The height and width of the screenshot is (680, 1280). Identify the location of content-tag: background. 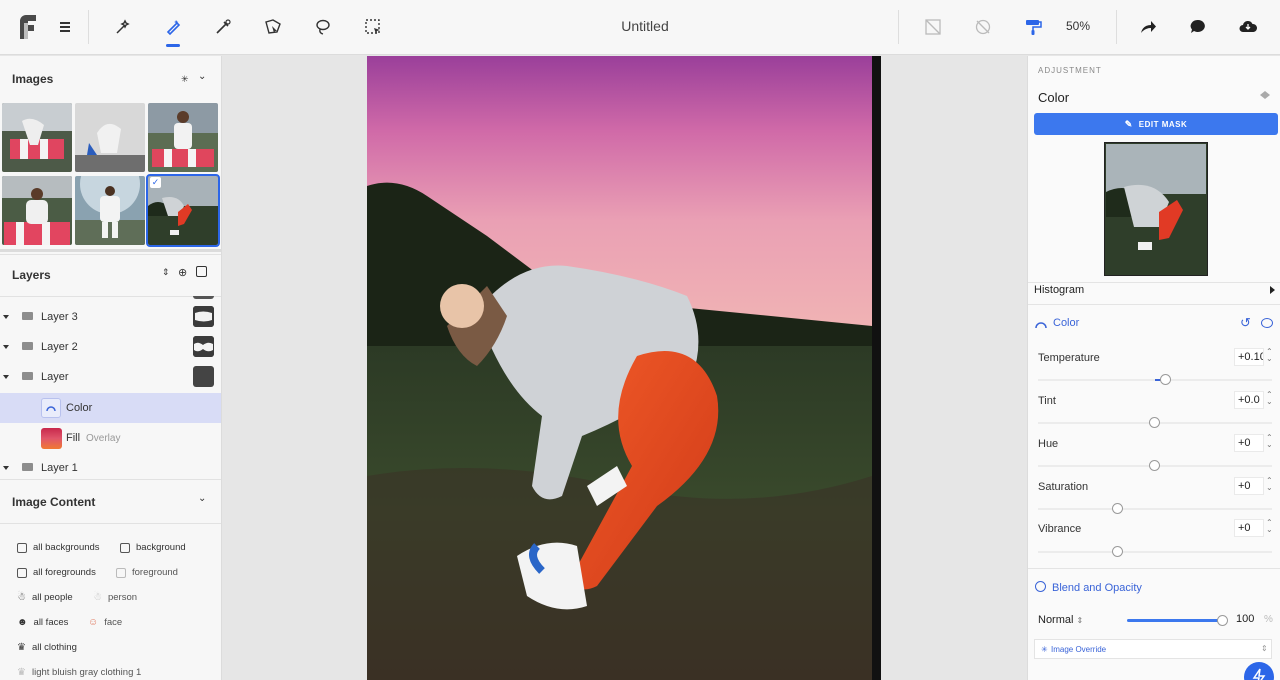
(153, 547).